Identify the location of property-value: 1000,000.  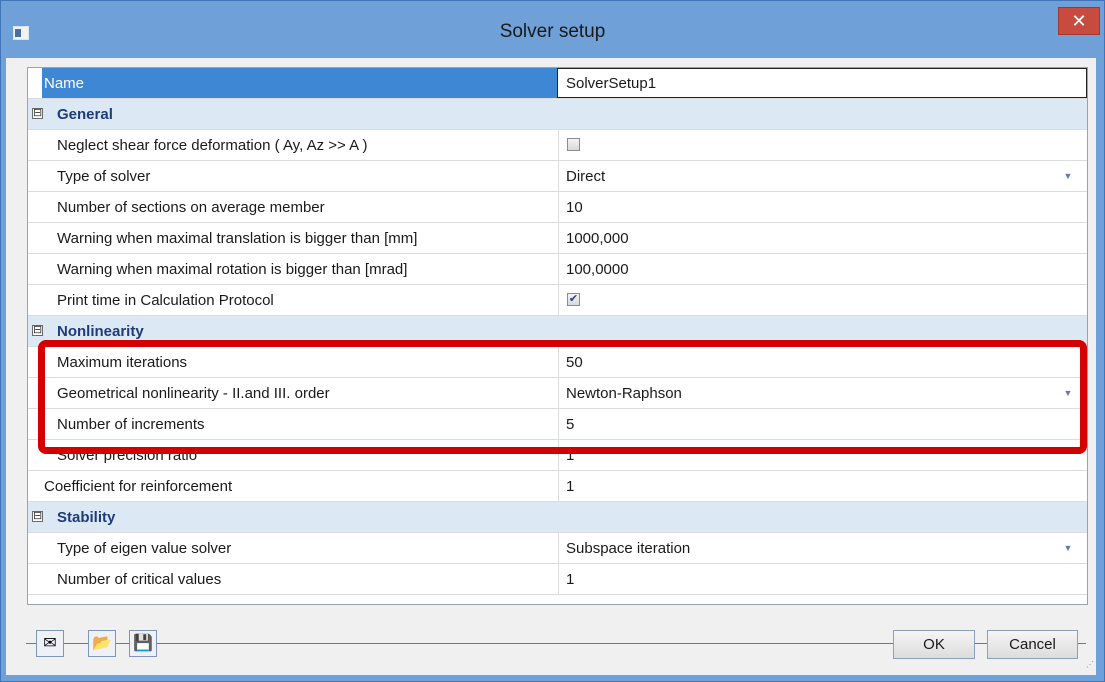
(597, 238).